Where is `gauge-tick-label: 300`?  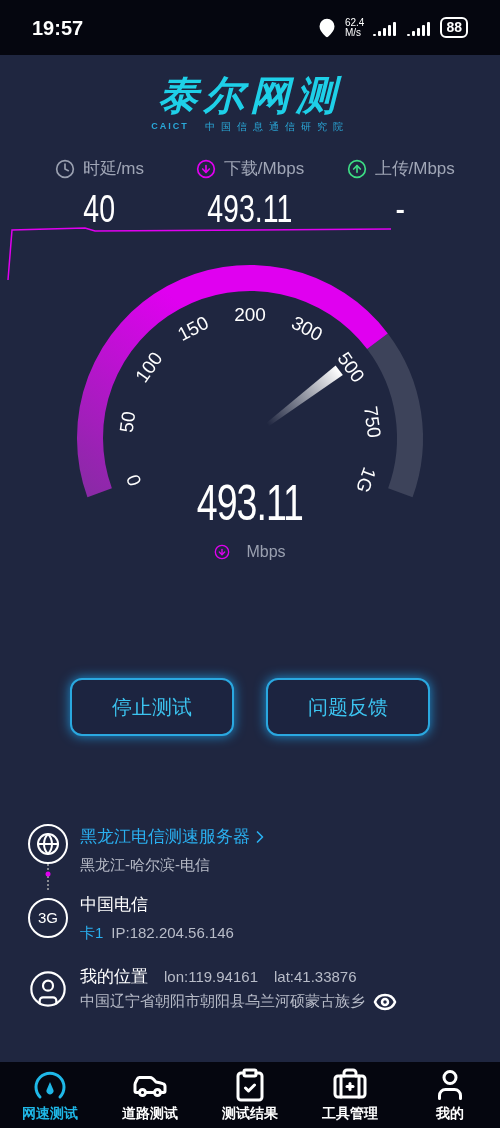 gauge-tick-label: 300 is located at coordinates (307, 328).